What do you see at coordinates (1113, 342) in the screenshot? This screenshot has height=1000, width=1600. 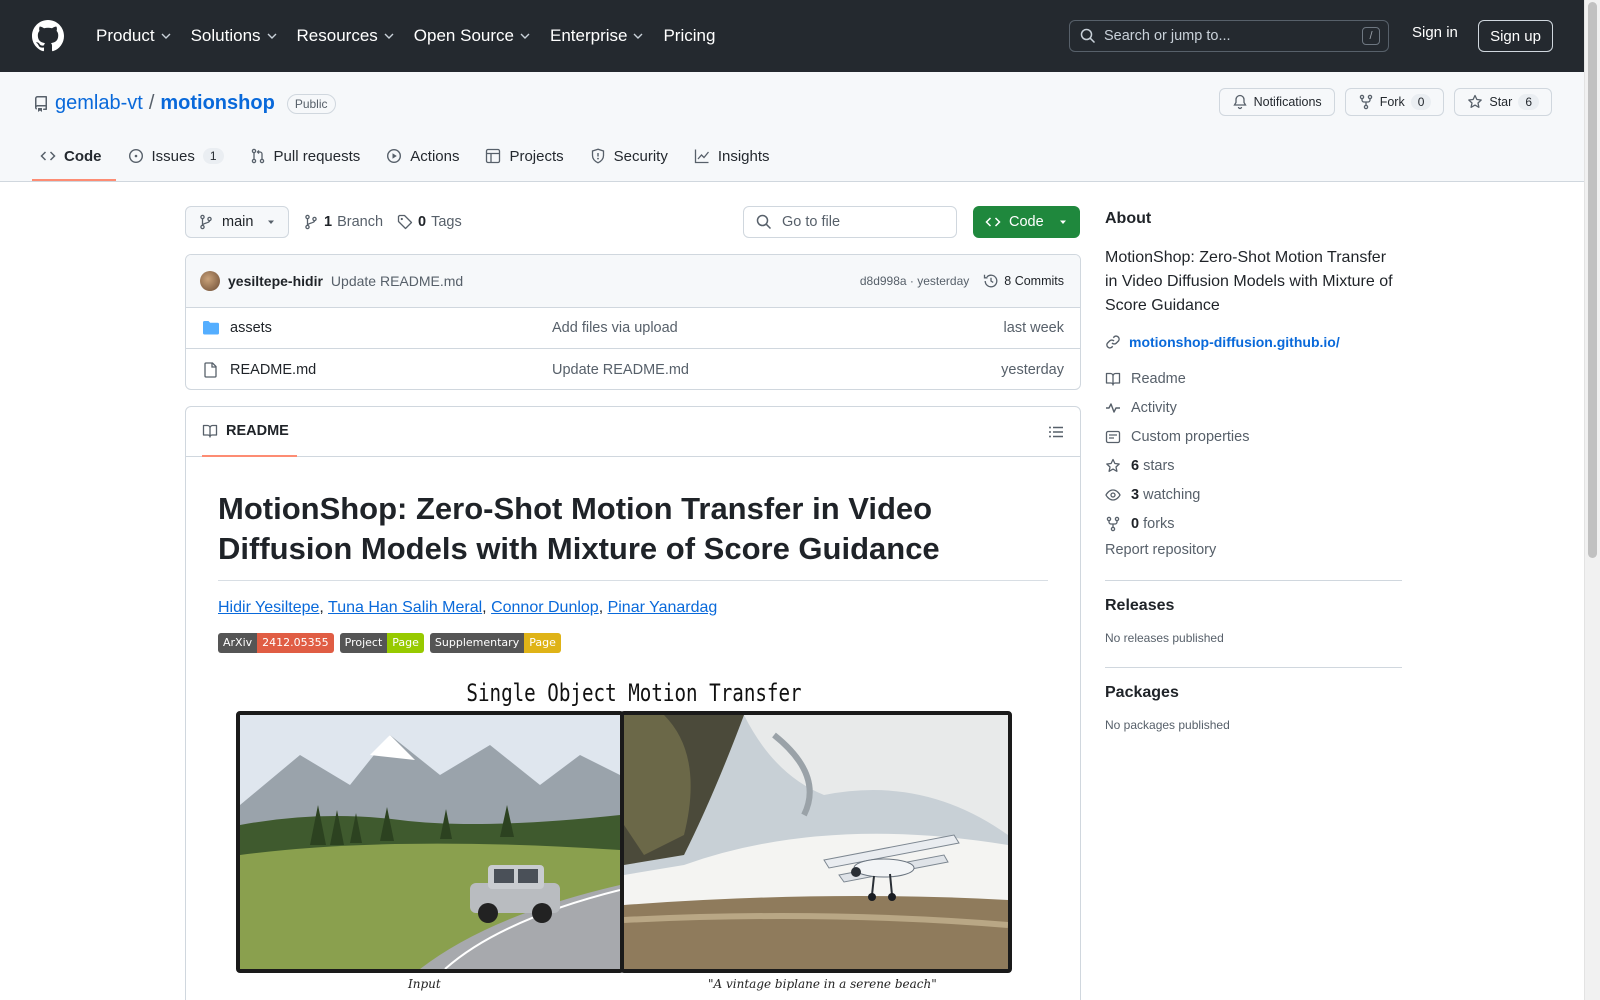 I see `link-icon` at bounding box center [1113, 342].